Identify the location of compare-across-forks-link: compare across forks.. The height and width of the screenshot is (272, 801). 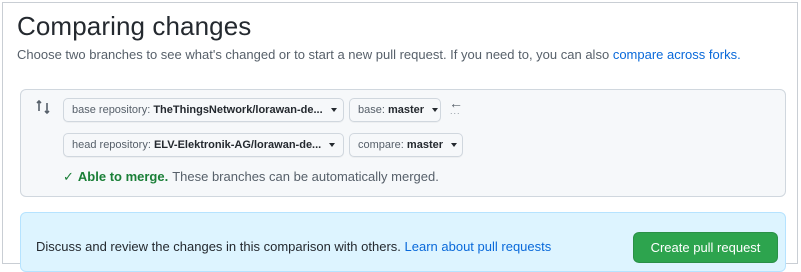
(677, 54).